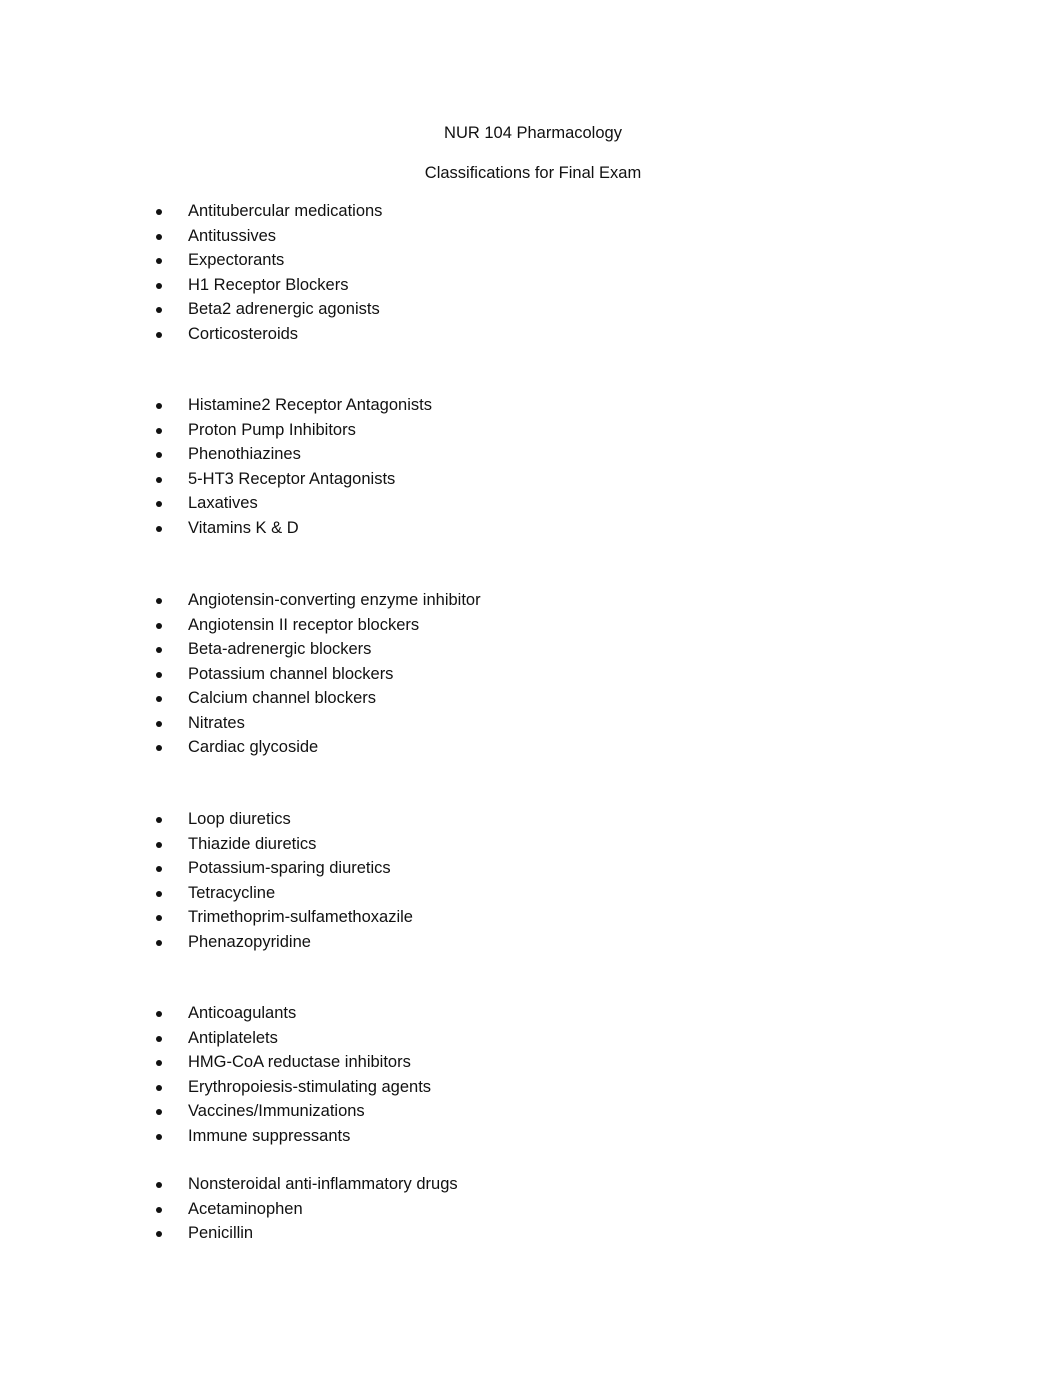 The height and width of the screenshot is (1377, 1062). Describe the element at coordinates (243, 333) in the screenshot. I see `list-item-label: Corticosteroids` at that location.